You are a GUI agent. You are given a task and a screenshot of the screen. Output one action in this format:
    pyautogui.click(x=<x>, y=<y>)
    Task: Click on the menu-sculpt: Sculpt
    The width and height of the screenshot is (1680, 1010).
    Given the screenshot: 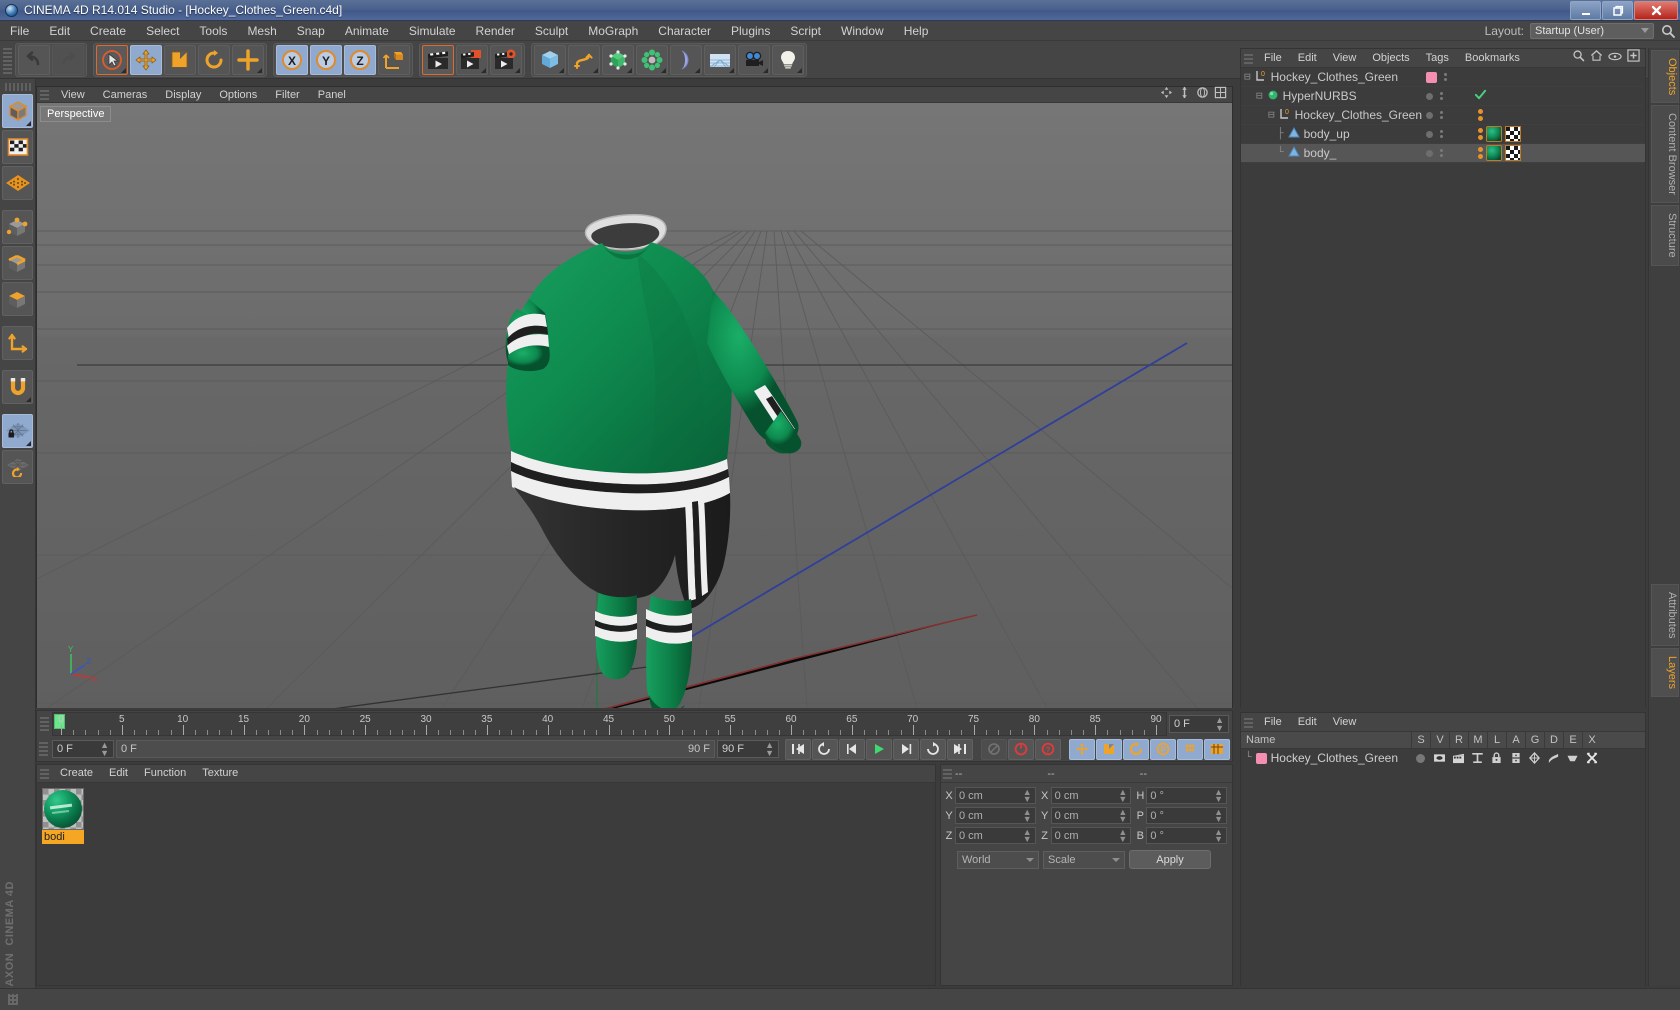 What is the action you would take?
    pyautogui.click(x=551, y=31)
    